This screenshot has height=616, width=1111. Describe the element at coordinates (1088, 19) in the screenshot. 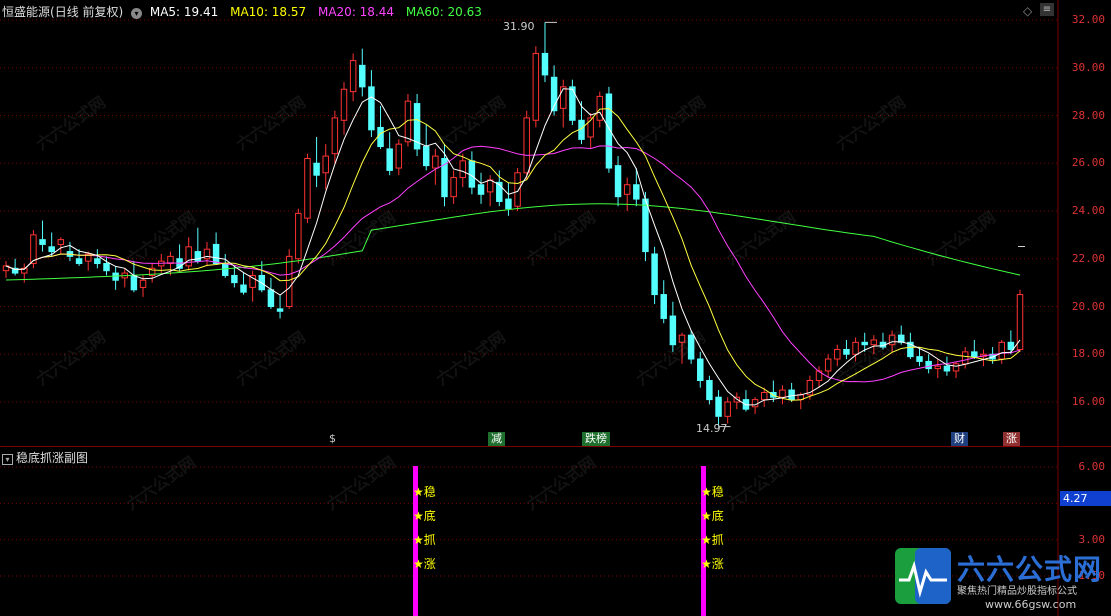

I see `price-tick-label: 32.00` at that location.